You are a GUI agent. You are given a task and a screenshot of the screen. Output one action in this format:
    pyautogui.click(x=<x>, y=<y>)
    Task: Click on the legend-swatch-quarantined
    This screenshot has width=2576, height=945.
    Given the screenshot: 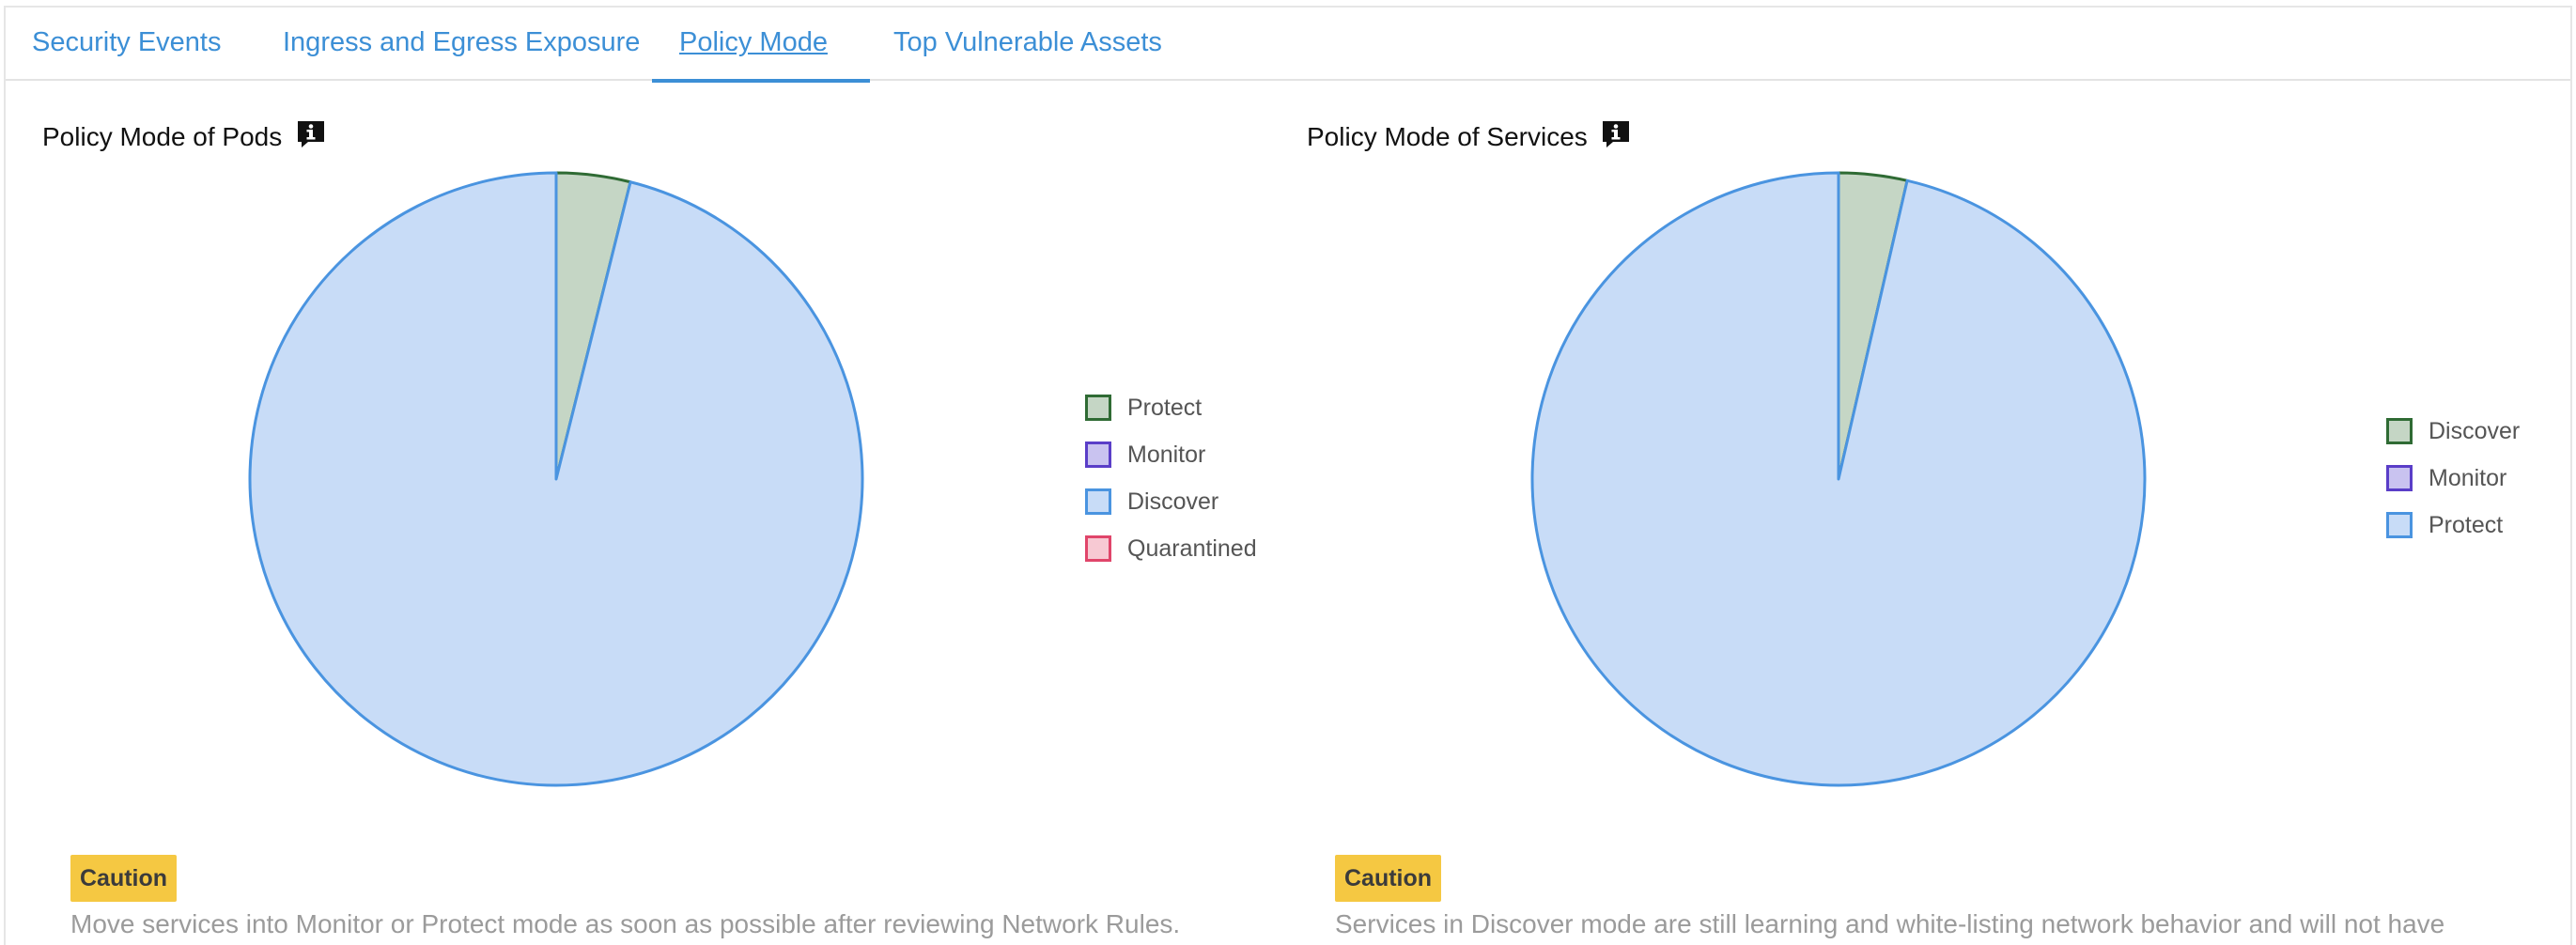 What is the action you would take?
    pyautogui.click(x=1098, y=548)
    